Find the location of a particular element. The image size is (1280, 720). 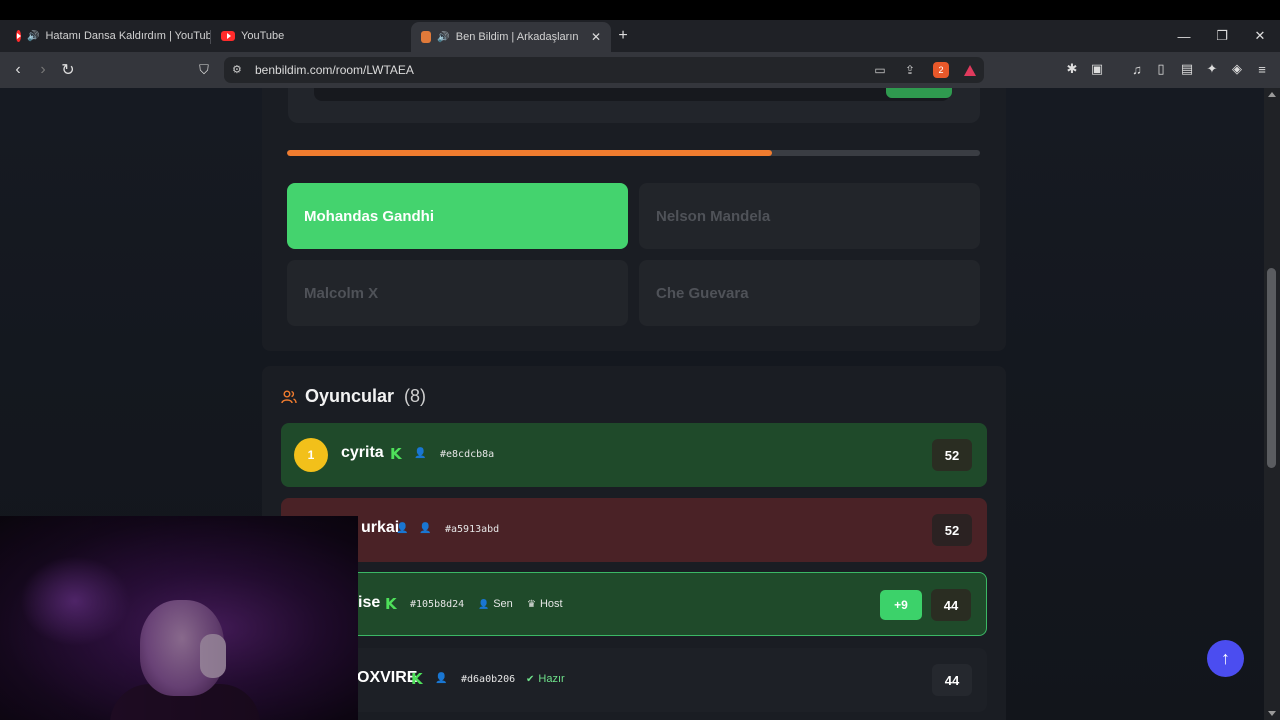

top-black-strip is located at coordinates (640, 10).